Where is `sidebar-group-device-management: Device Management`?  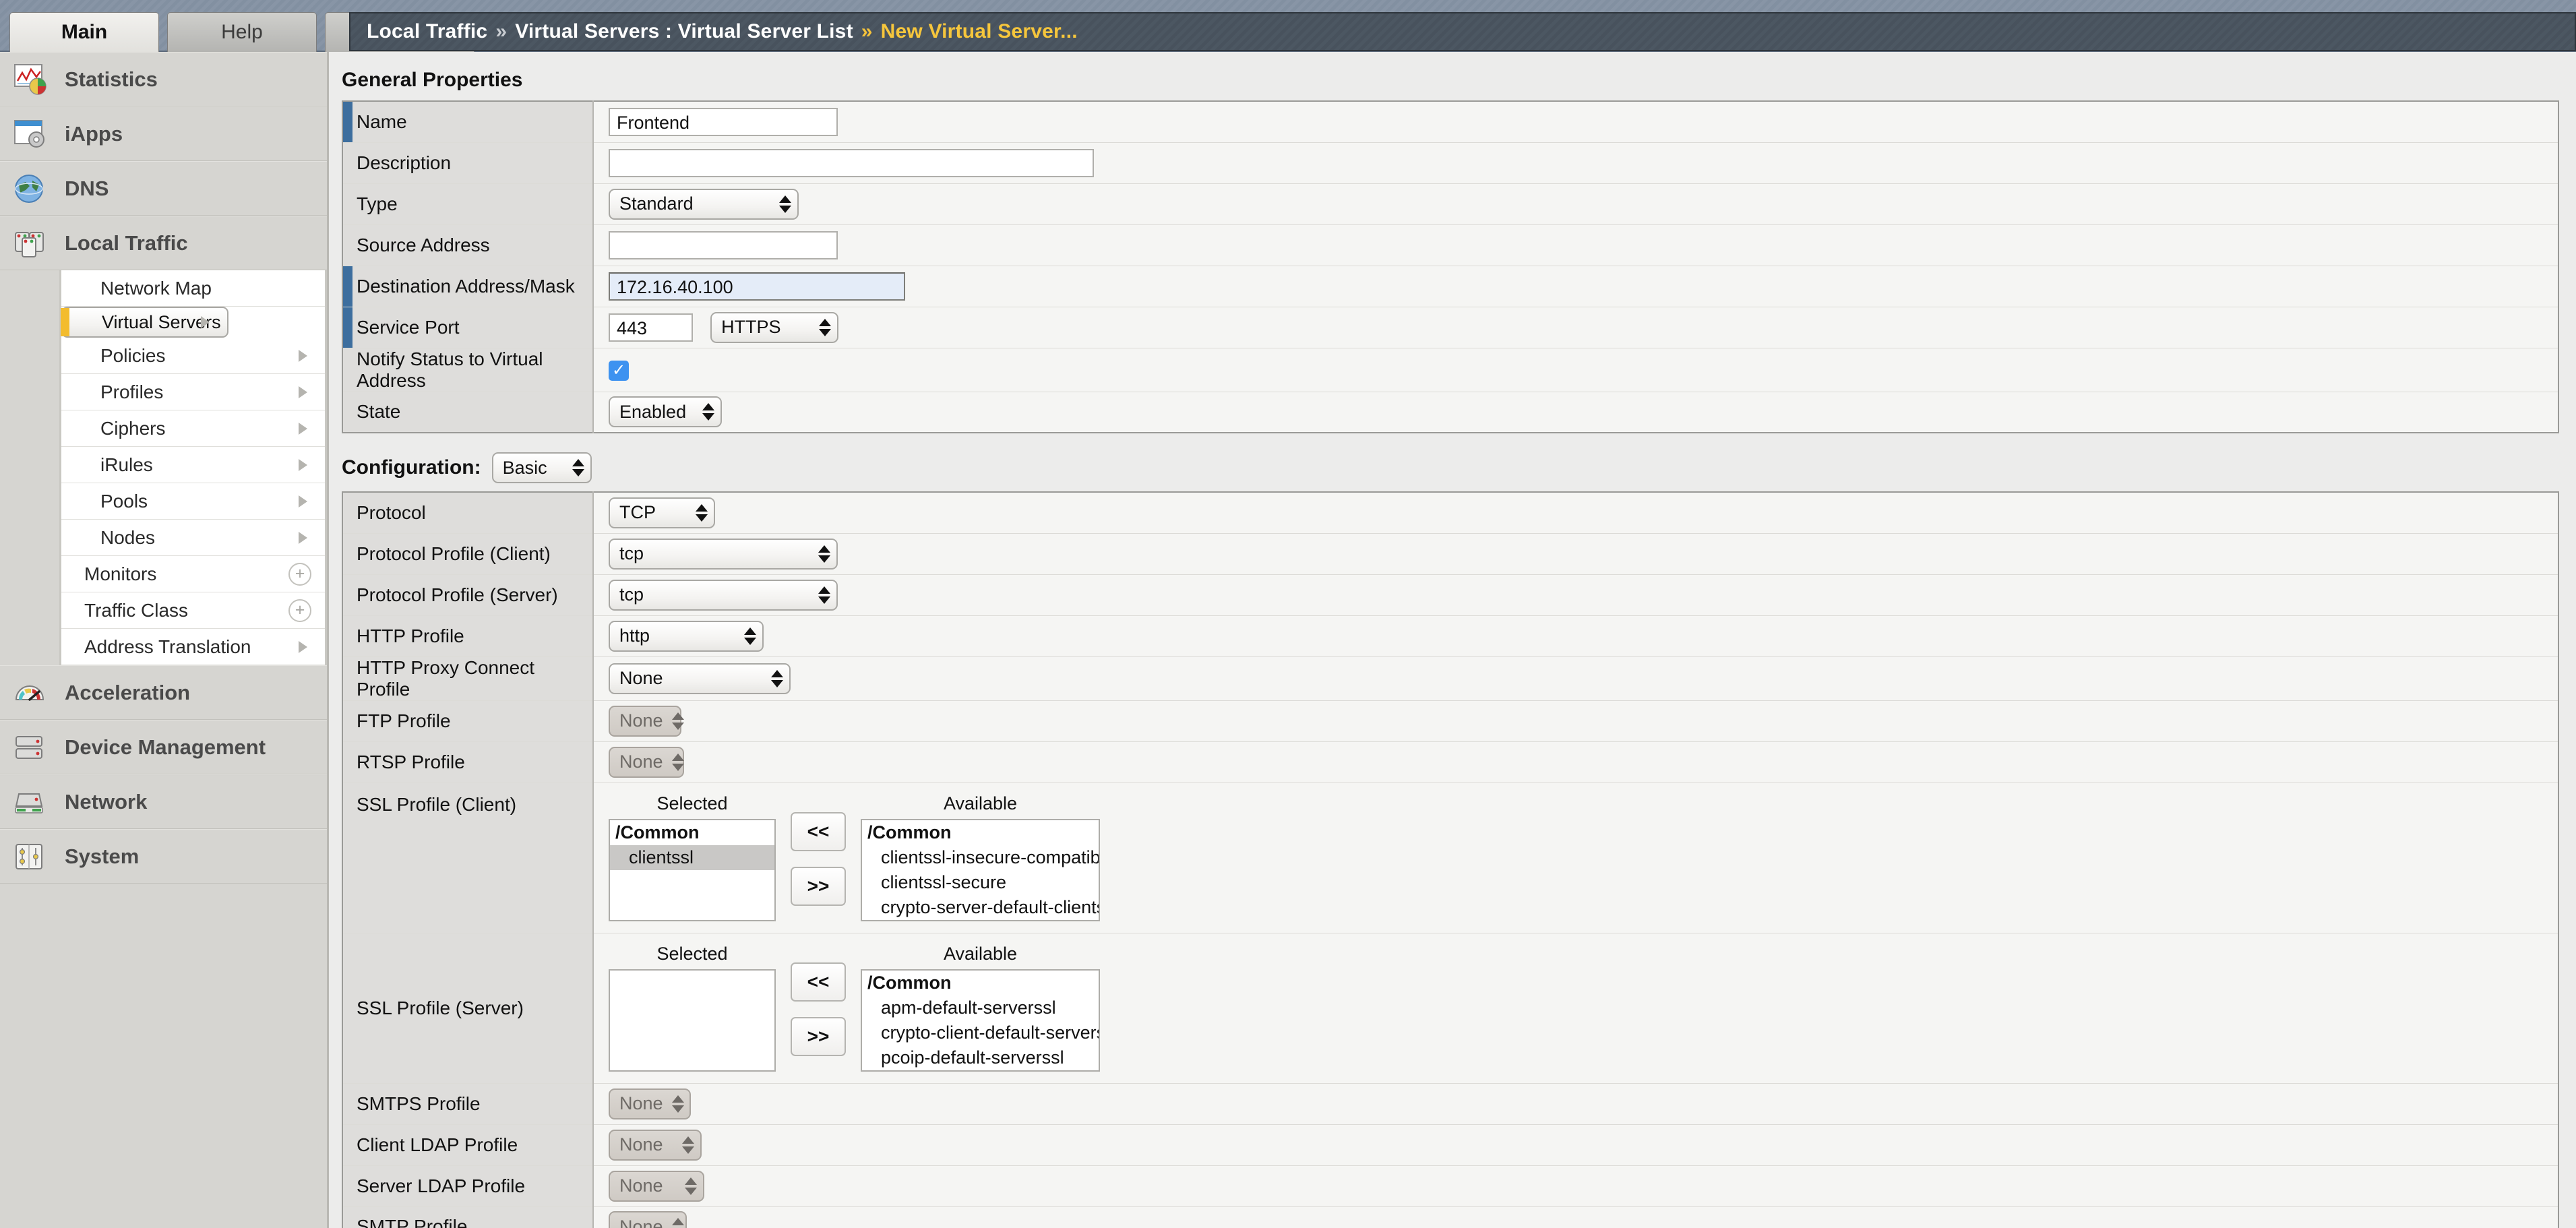 sidebar-group-device-management: Device Management is located at coordinates (163, 747).